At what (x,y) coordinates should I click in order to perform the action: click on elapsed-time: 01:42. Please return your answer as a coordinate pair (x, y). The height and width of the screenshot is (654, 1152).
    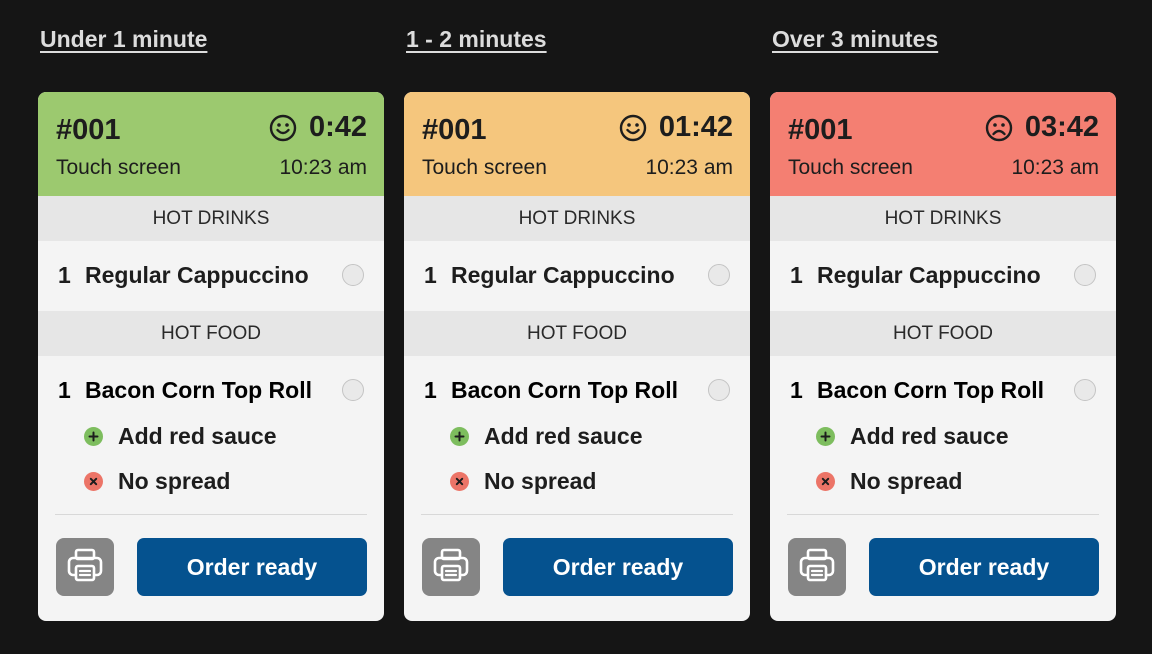
    Looking at the image, I should click on (695, 127).